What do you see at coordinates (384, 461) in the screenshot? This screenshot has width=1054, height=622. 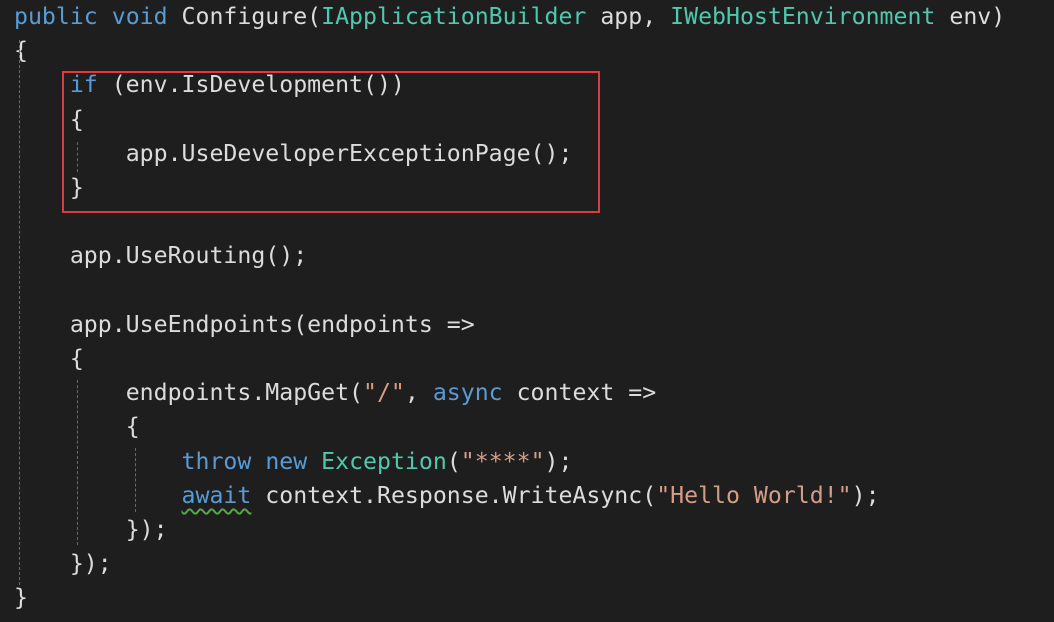 I see `code-token: Exception` at bounding box center [384, 461].